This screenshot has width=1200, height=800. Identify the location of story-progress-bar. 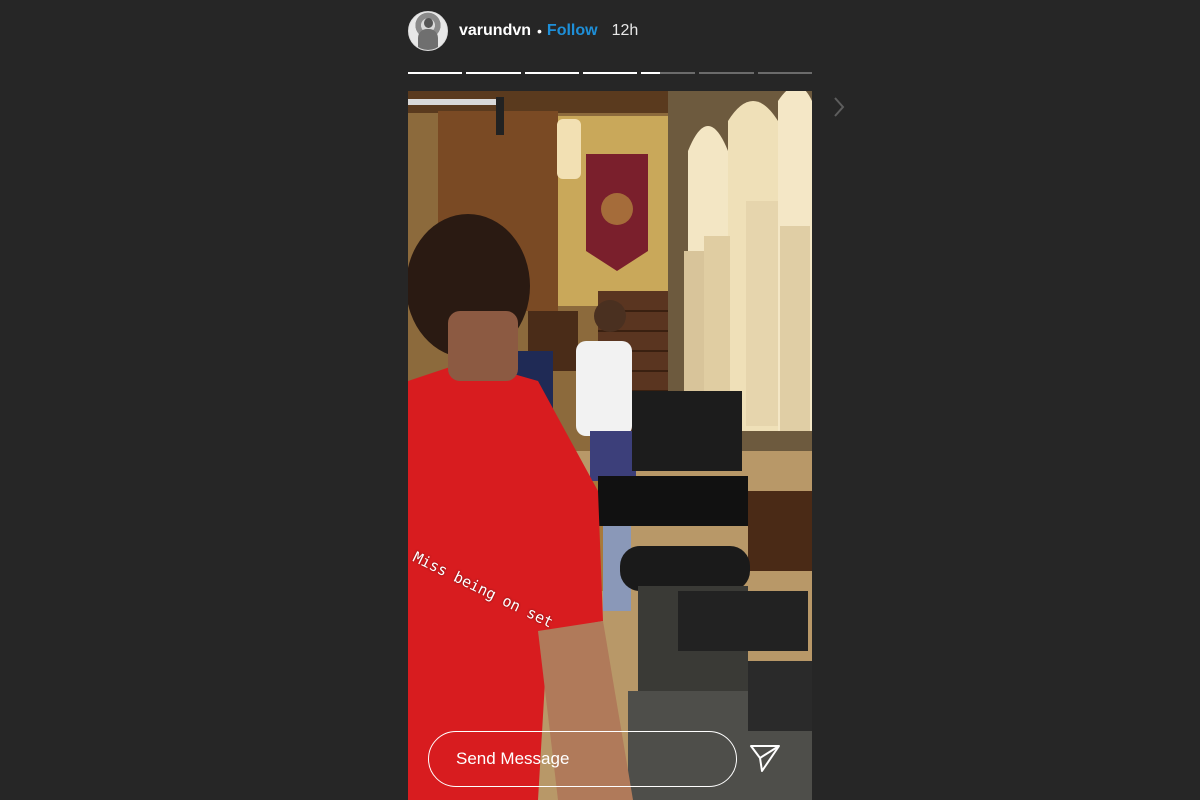
(610, 73).